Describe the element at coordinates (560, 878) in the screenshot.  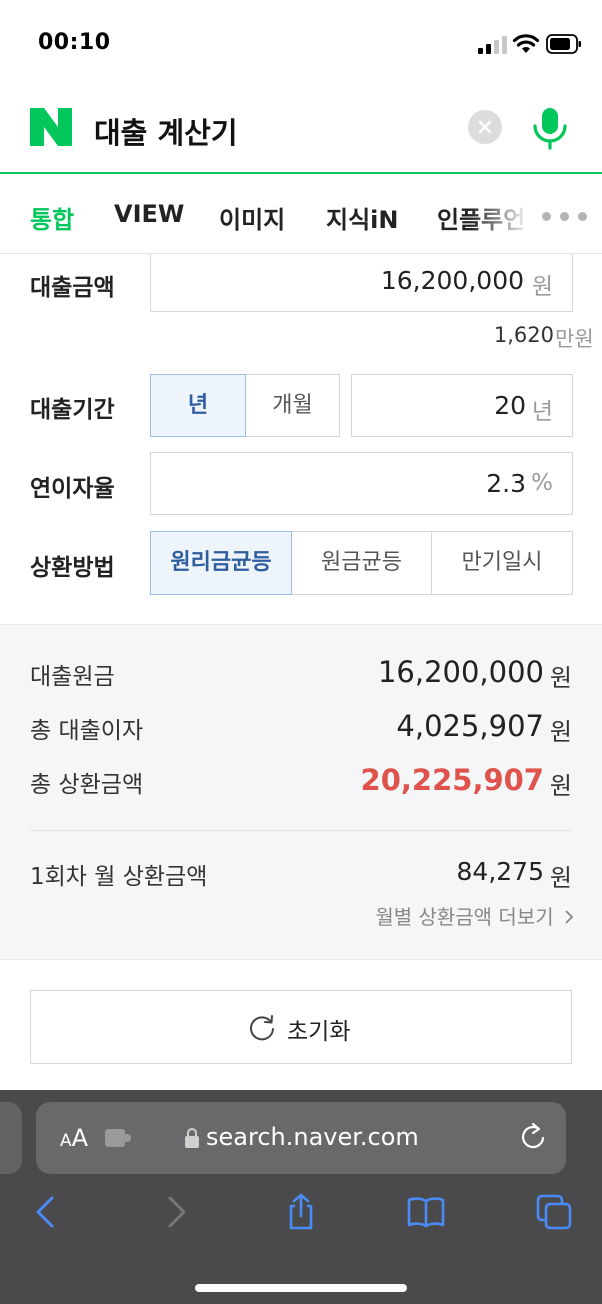
I see `first-payment-unit: 원` at that location.